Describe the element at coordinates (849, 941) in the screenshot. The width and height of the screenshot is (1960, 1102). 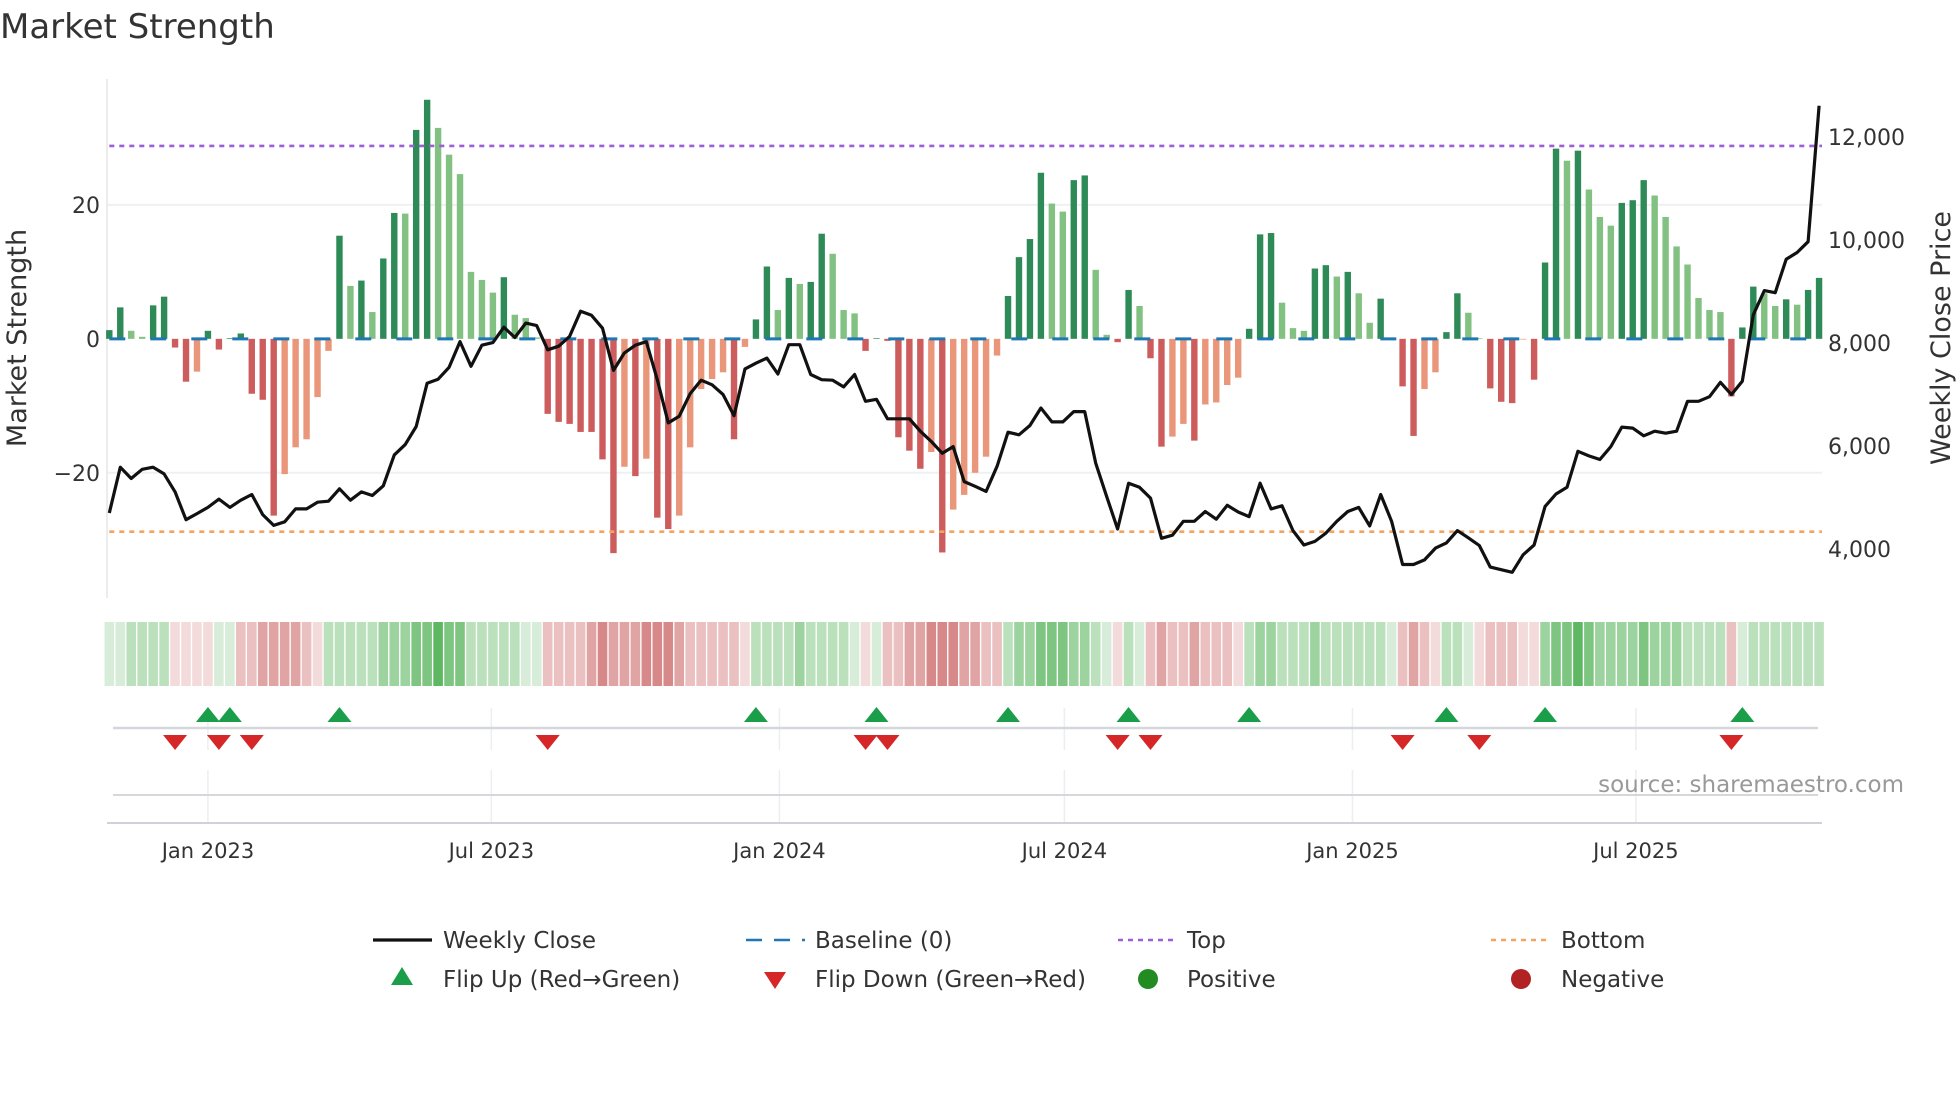
I see `legend-item-baseline: Baseline (0)` at that location.